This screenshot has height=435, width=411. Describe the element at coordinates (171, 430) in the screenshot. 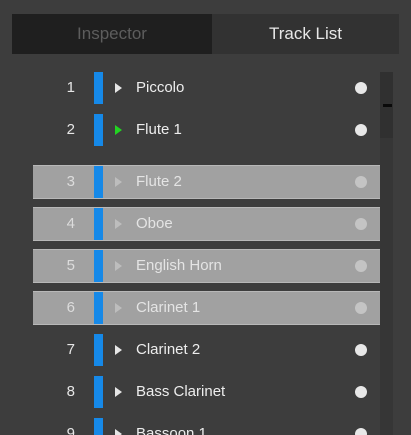

I see `track-name: Bassoon 1` at that location.